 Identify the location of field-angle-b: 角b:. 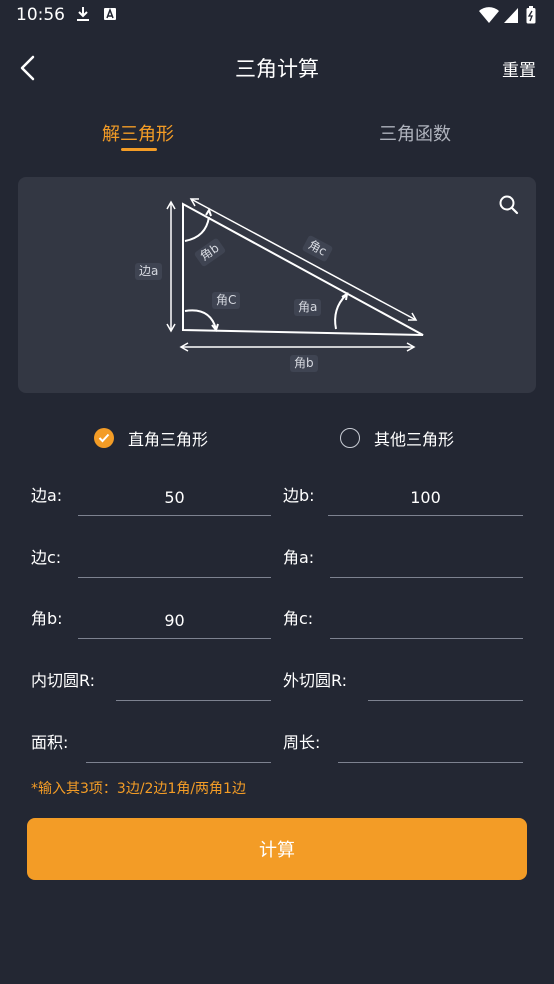
(151, 625).